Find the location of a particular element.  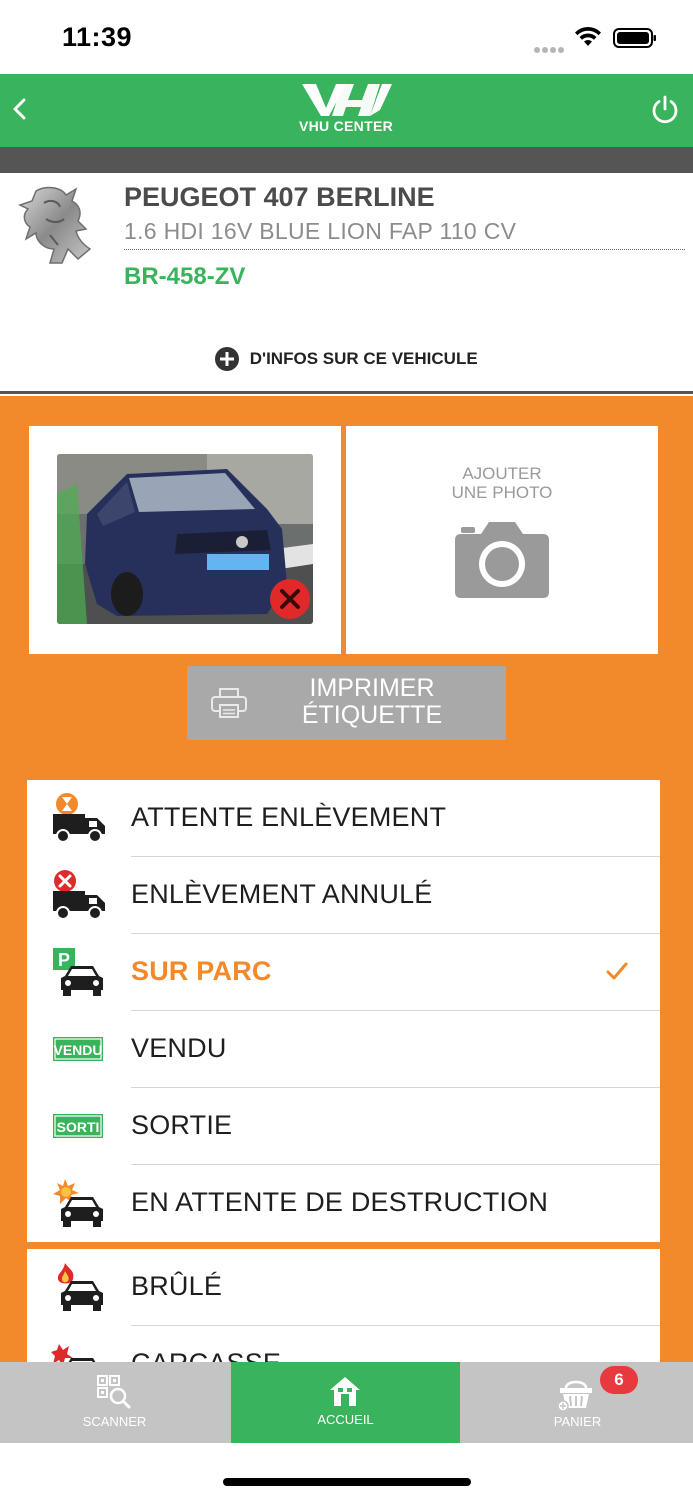

add-photo-card: AJOUTER UNE PHOTO is located at coordinates (502, 540).